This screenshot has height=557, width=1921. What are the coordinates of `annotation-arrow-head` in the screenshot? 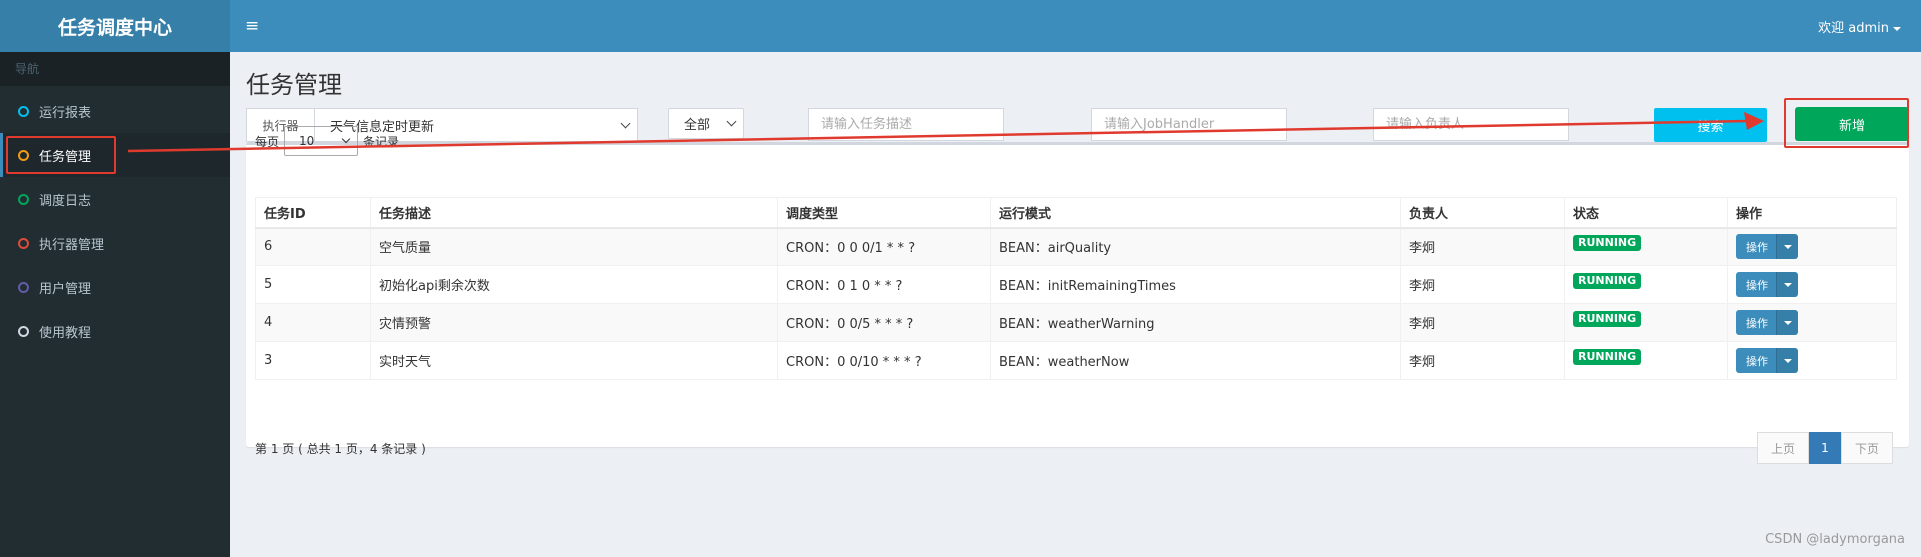 It's located at (1754, 121).